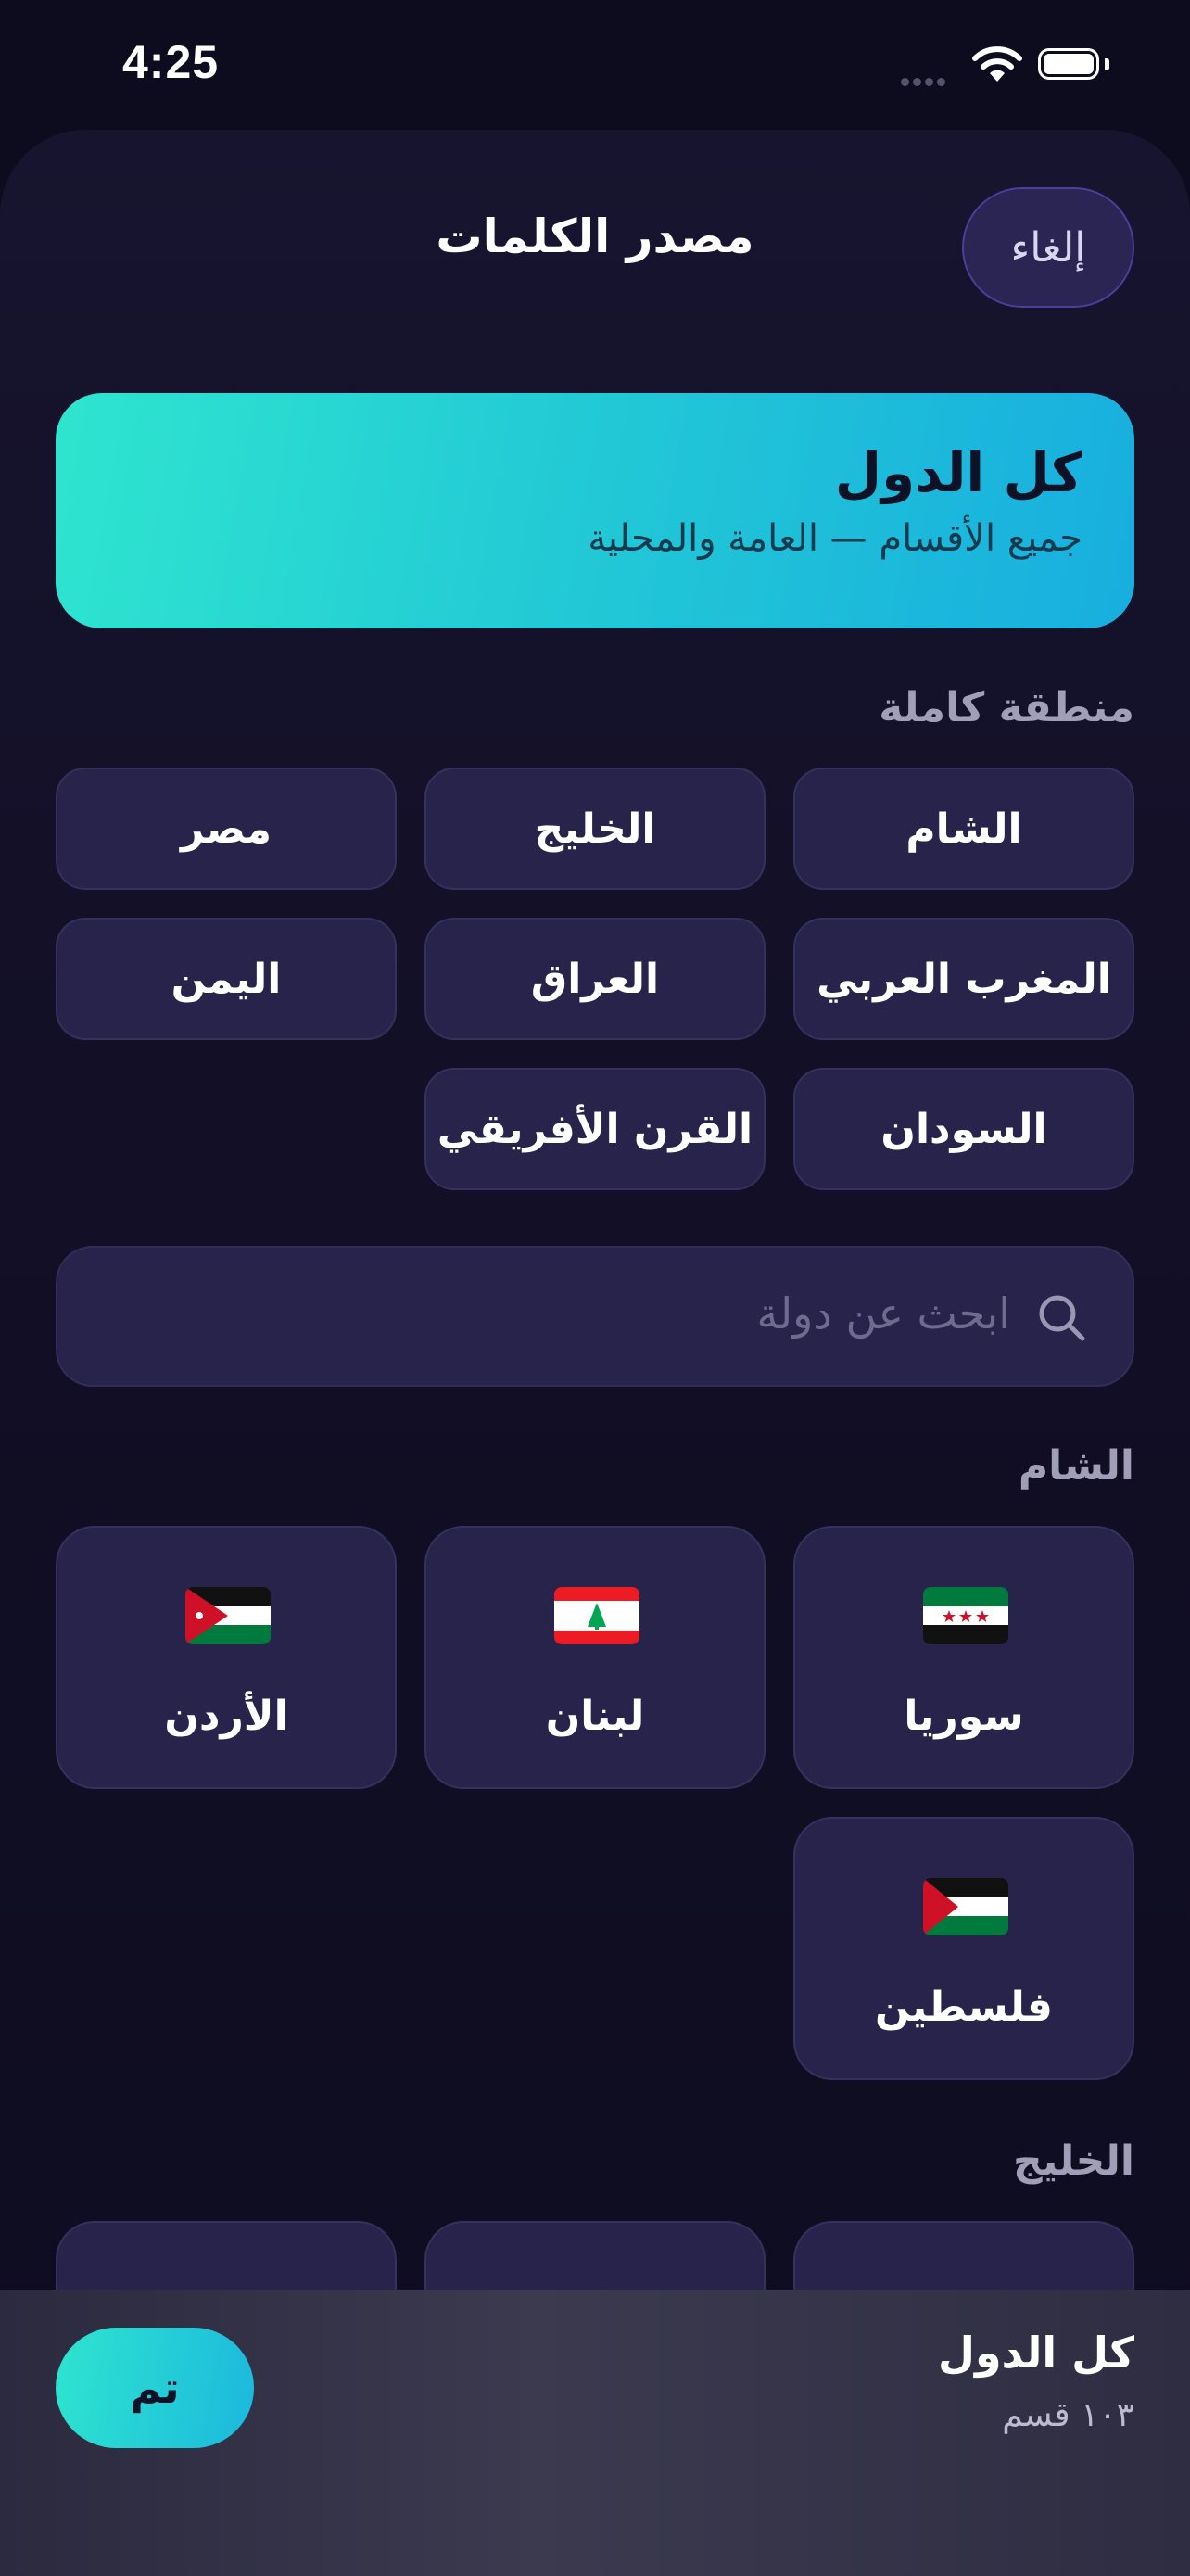 The height and width of the screenshot is (2576, 1190). What do you see at coordinates (1068, 64) in the screenshot?
I see `battery-icon` at bounding box center [1068, 64].